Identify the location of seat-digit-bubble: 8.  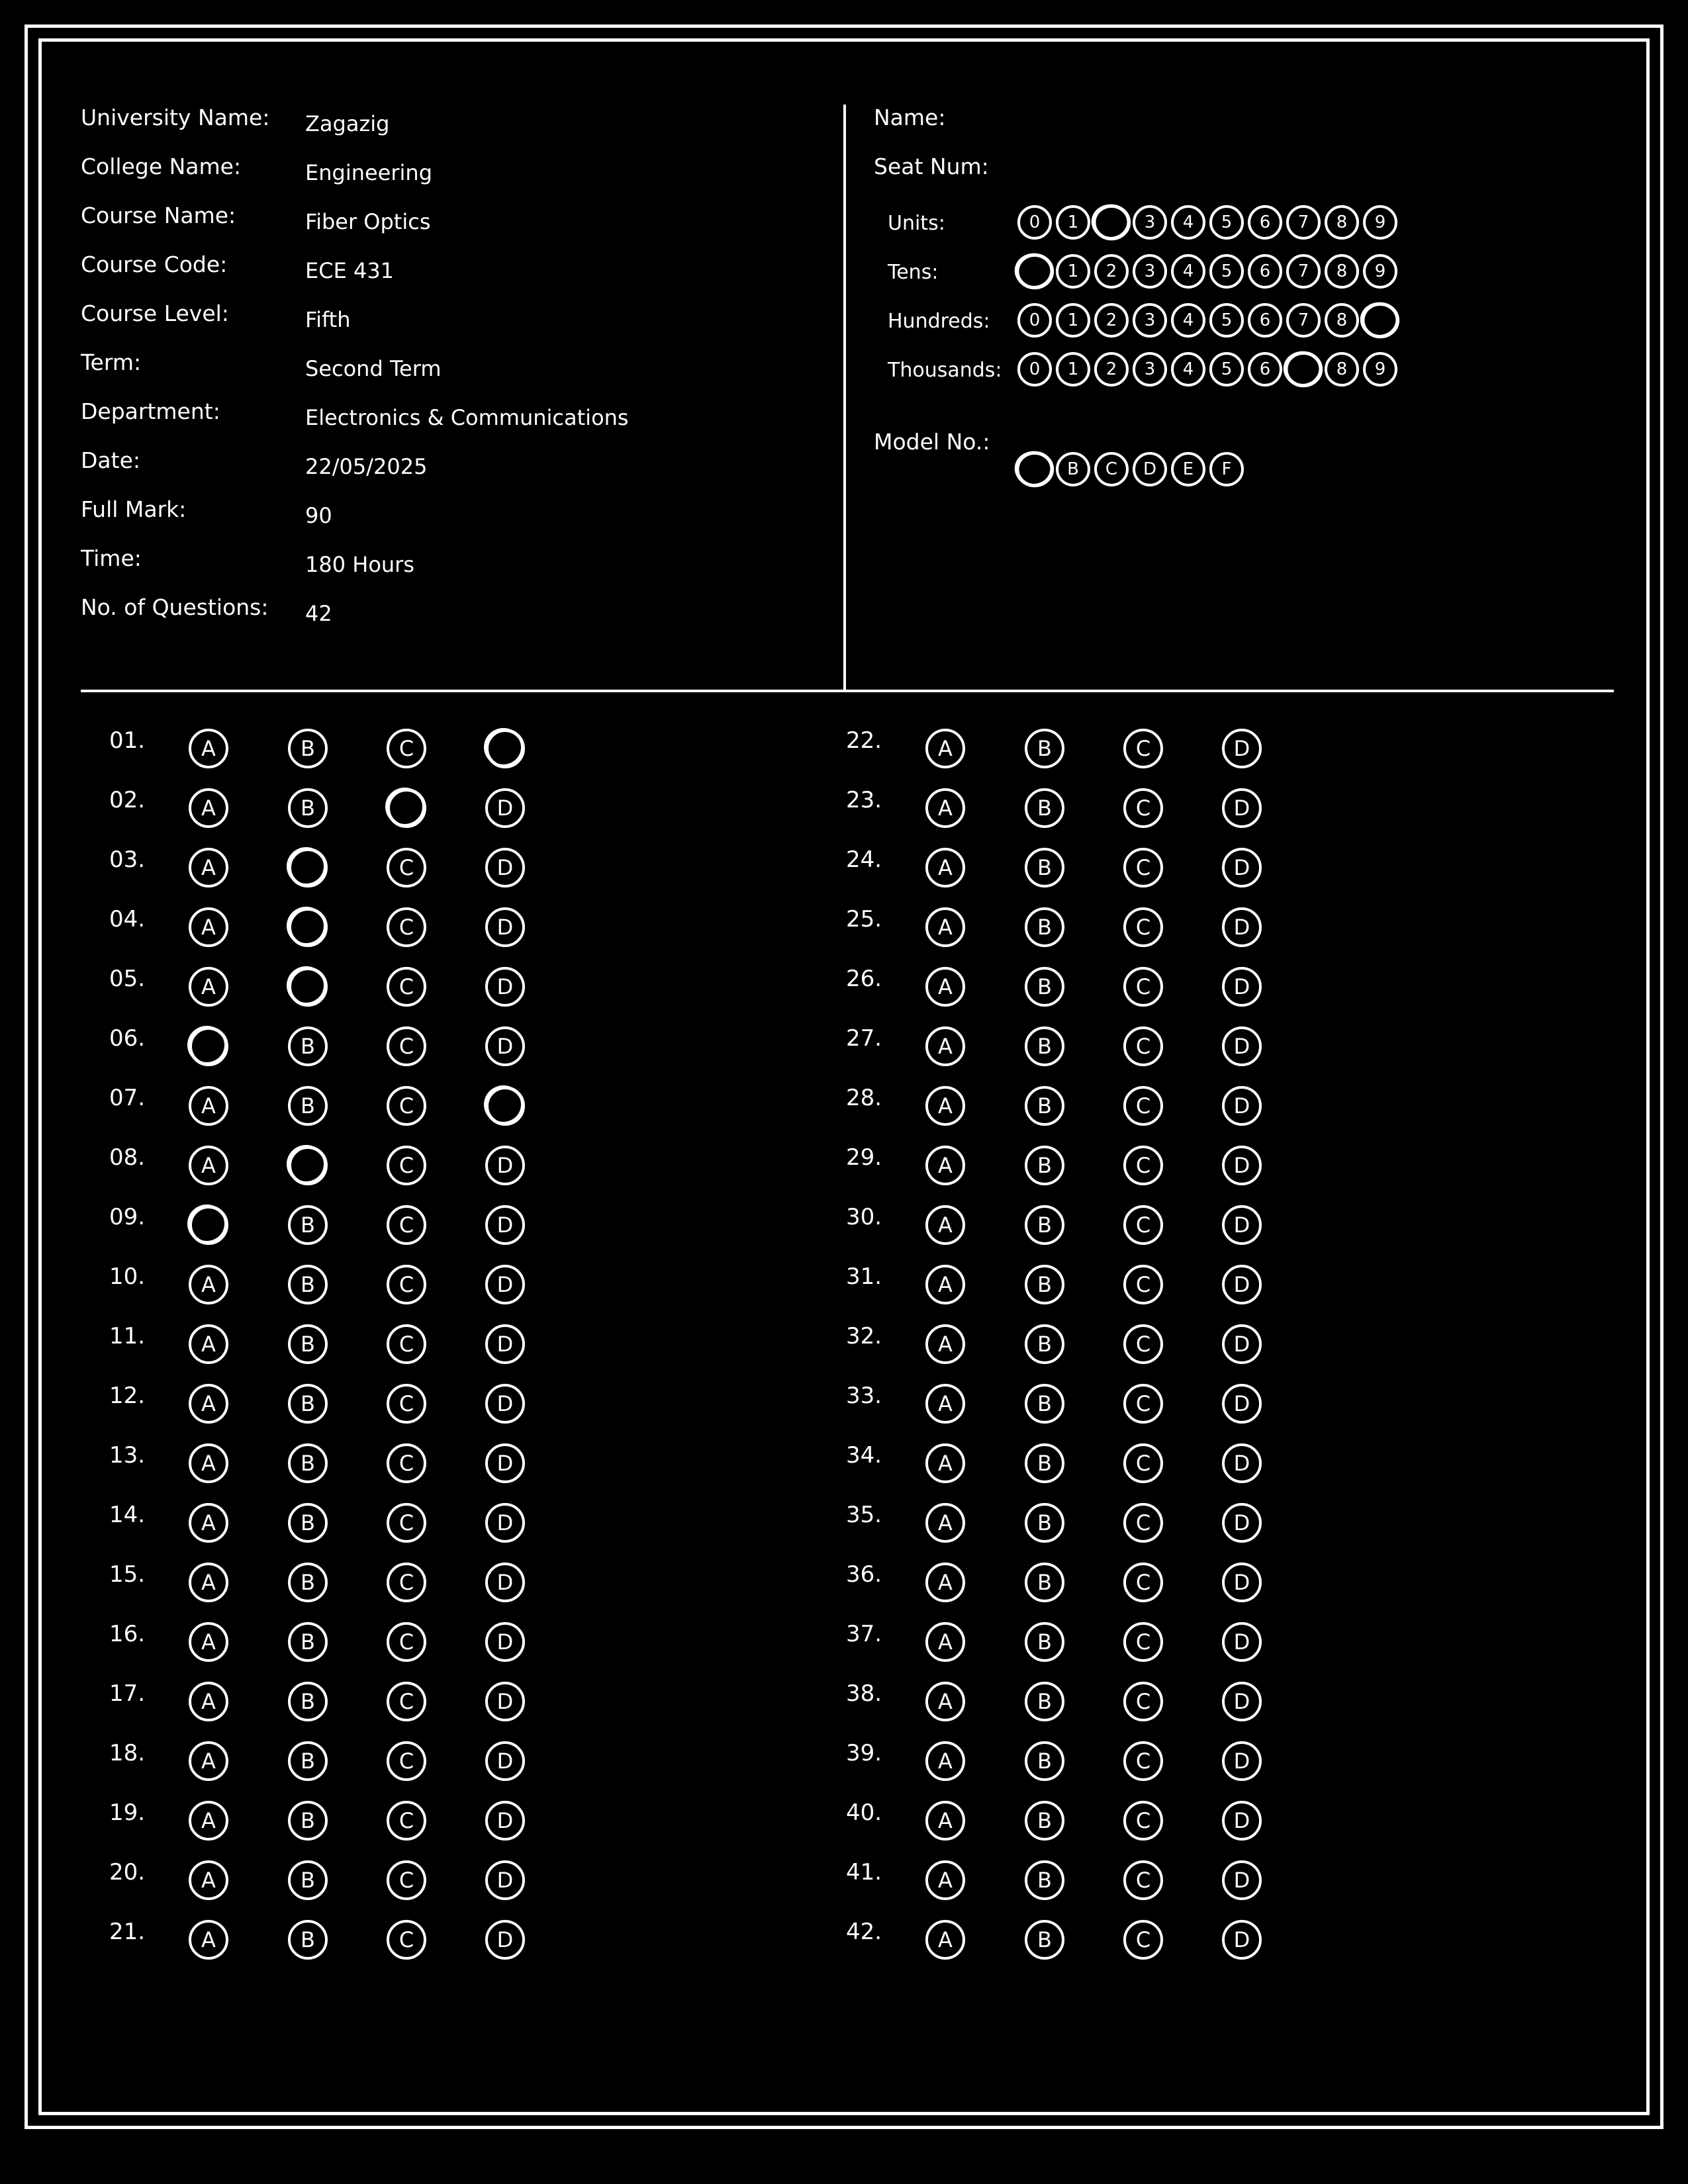
(1342, 370).